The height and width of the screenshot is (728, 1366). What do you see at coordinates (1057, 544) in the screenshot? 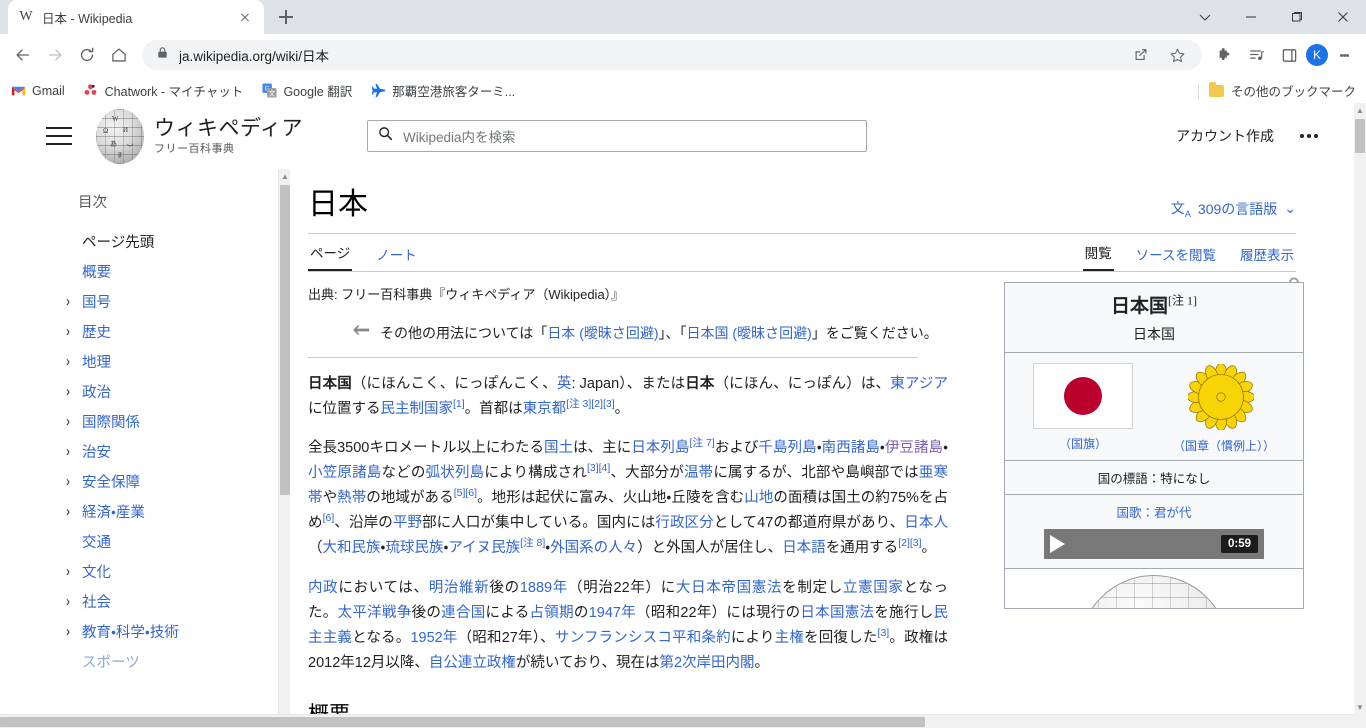
I see `play-icon` at bounding box center [1057, 544].